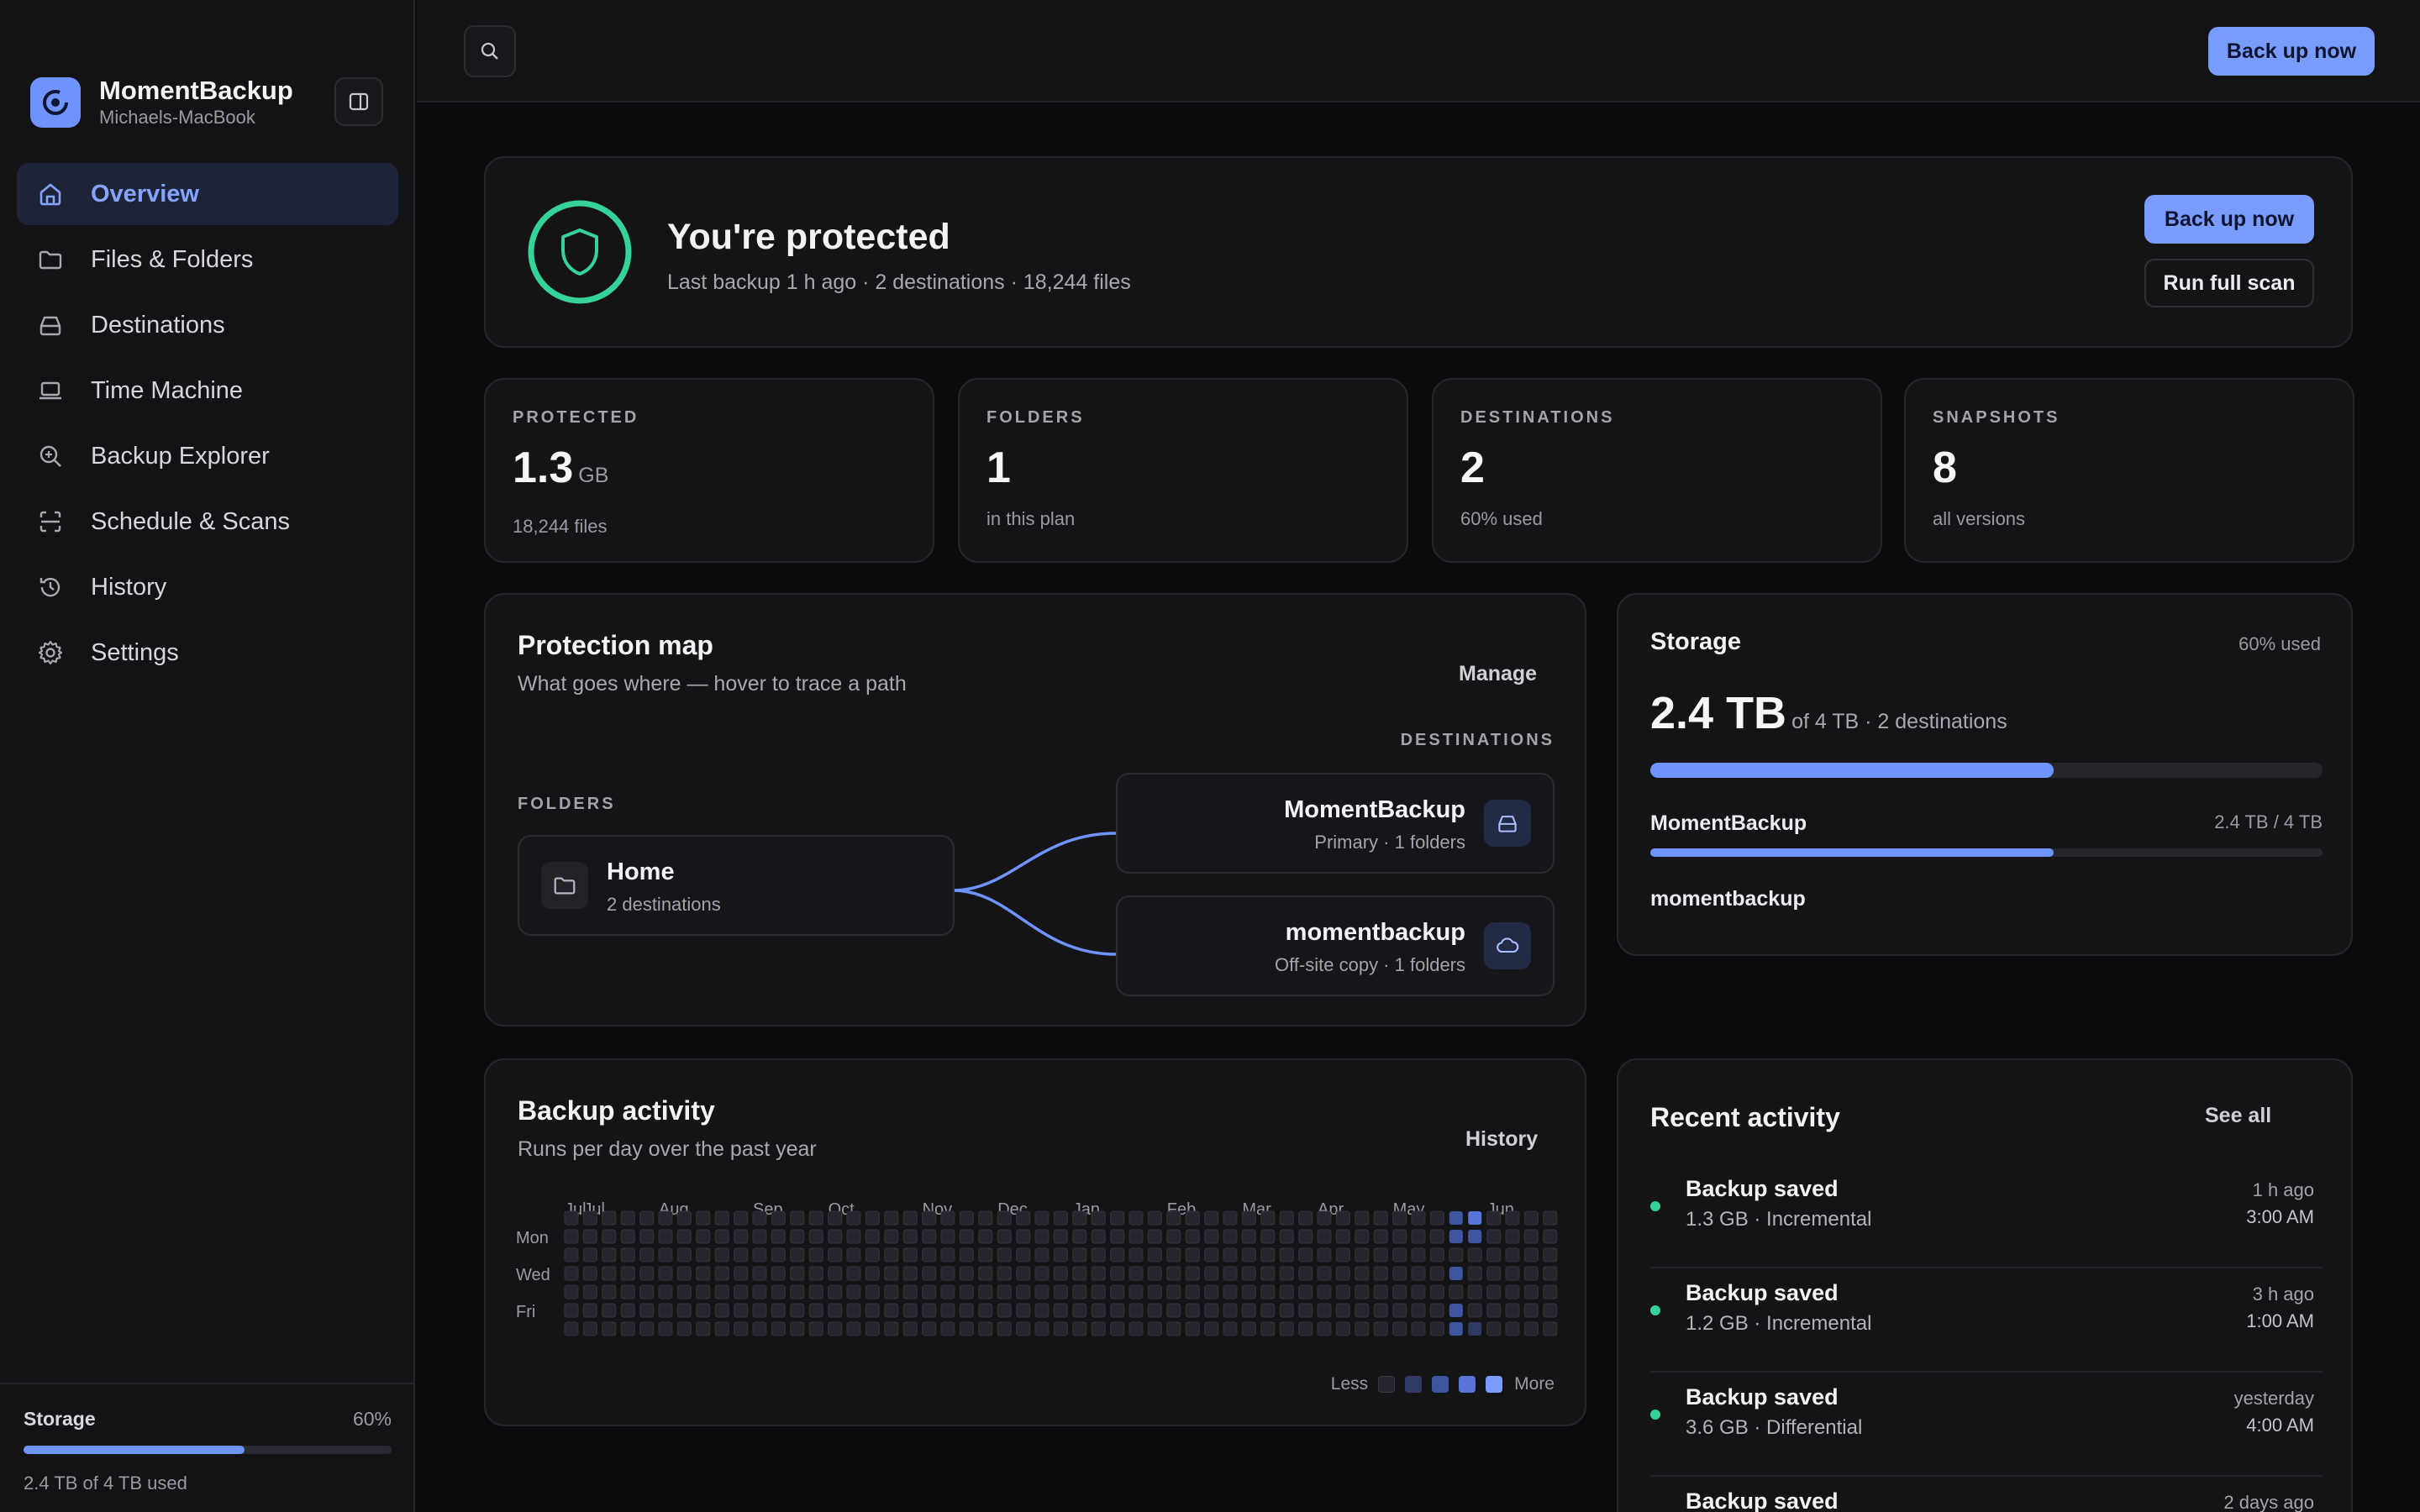 Image resolution: width=2420 pixels, height=1512 pixels. Describe the element at coordinates (1501, 1139) in the screenshot. I see `history-button: History` at that location.